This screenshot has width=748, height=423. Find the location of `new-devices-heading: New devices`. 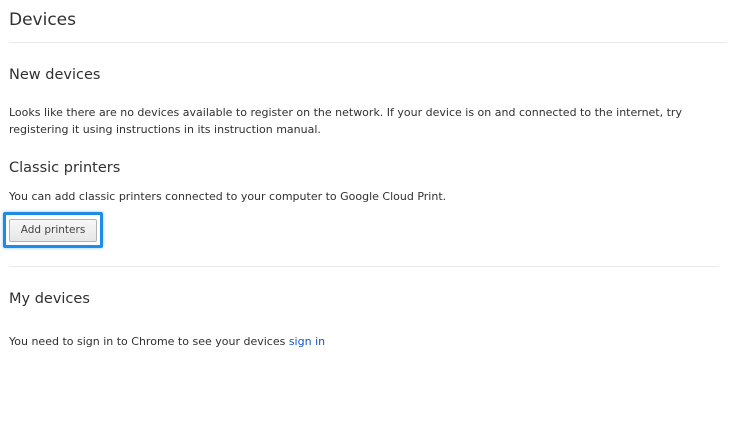

new-devices-heading: New devices is located at coordinates (55, 75).